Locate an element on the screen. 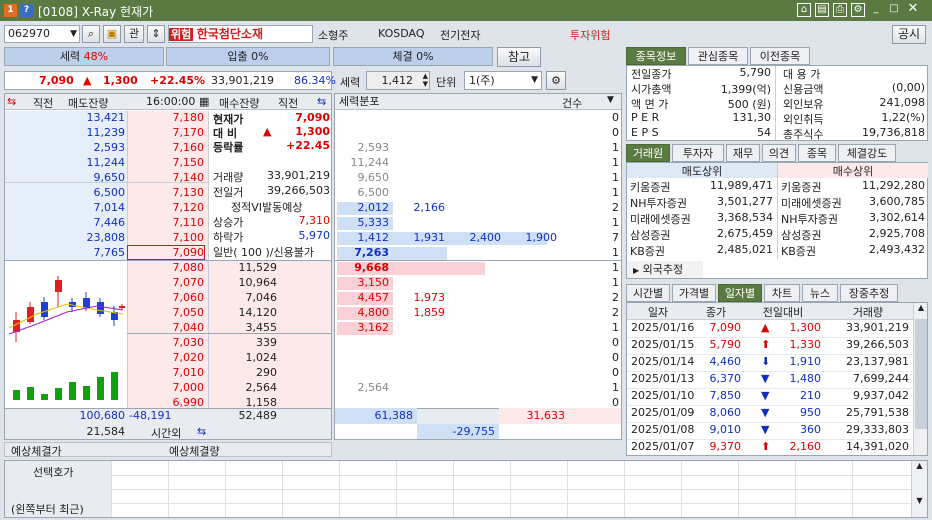 This screenshot has width=932, height=520. notice-button: 공시 is located at coordinates (909, 34).